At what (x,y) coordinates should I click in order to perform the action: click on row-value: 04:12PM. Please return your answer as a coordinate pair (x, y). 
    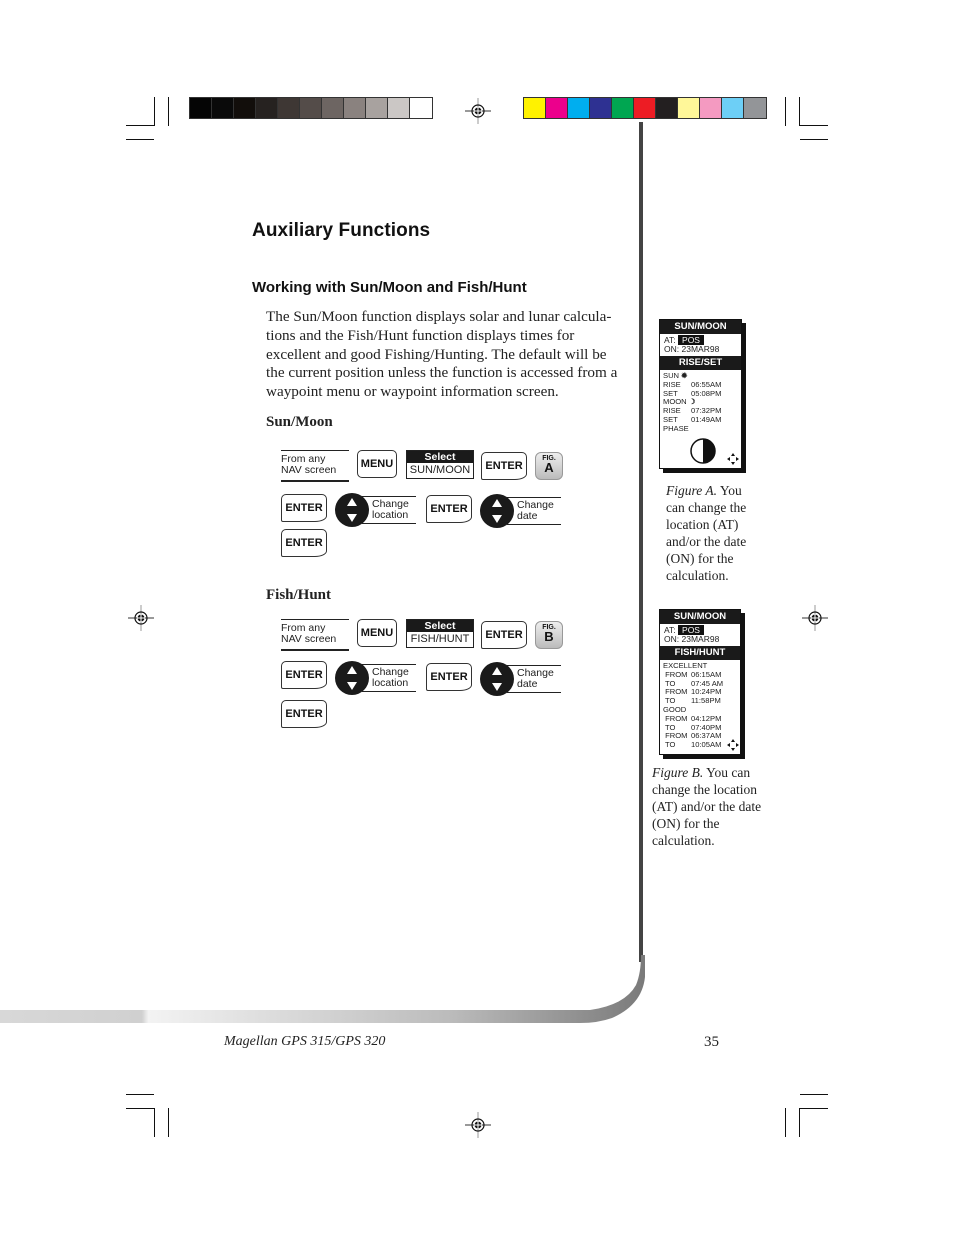
    Looking at the image, I should click on (706, 718).